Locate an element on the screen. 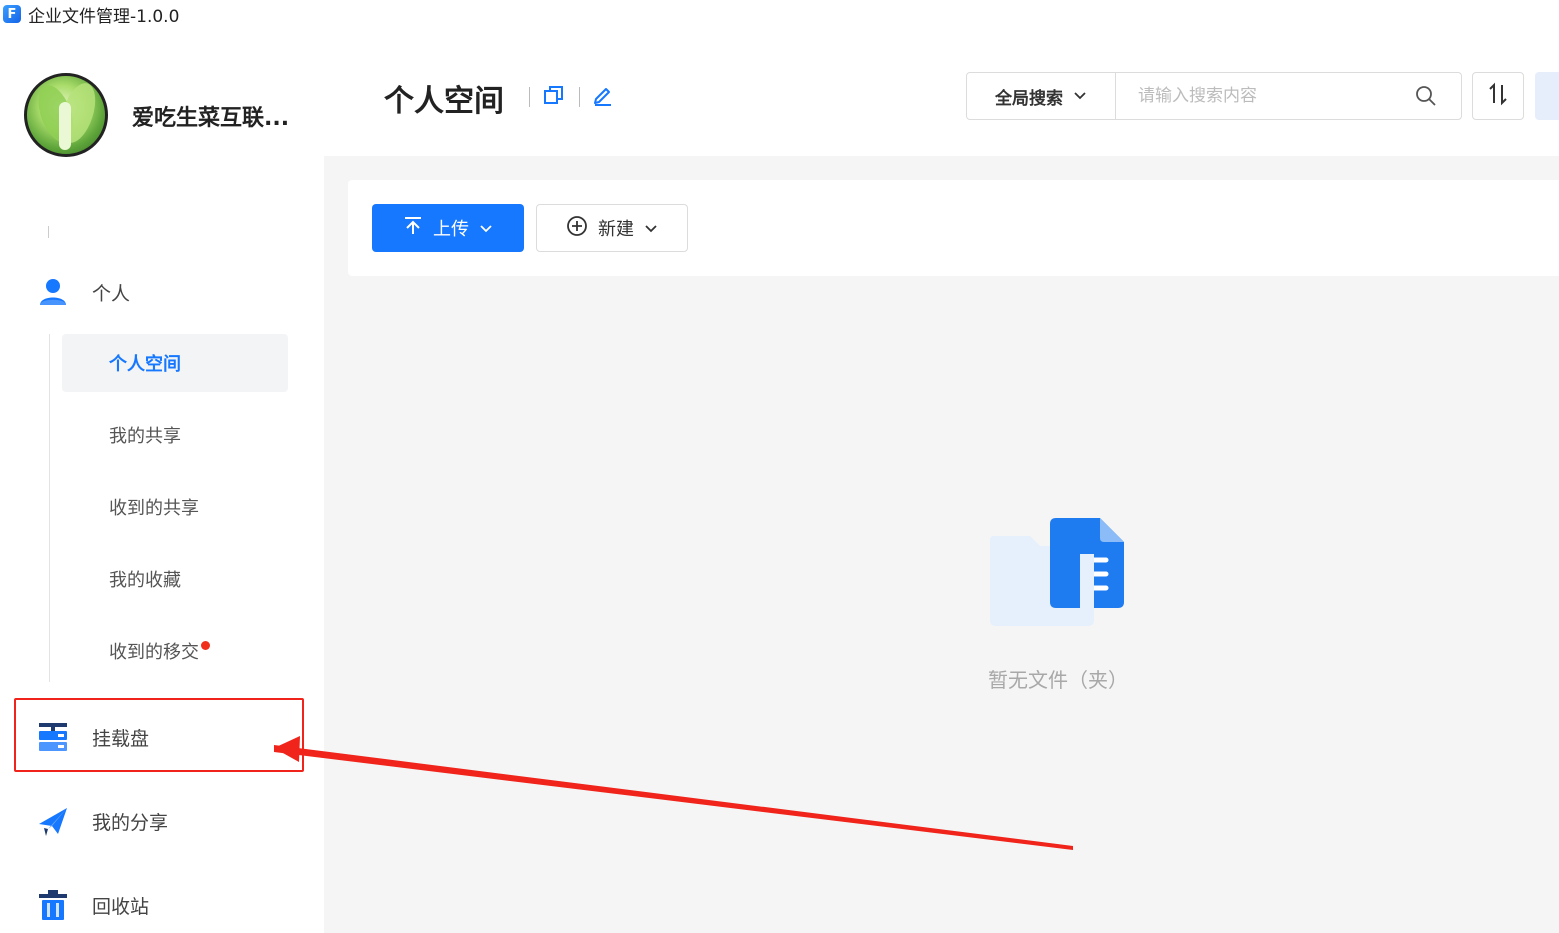 This screenshot has height=933, width=1559. sidebar-item-label: 收到的共享 is located at coordinates (154, 508).